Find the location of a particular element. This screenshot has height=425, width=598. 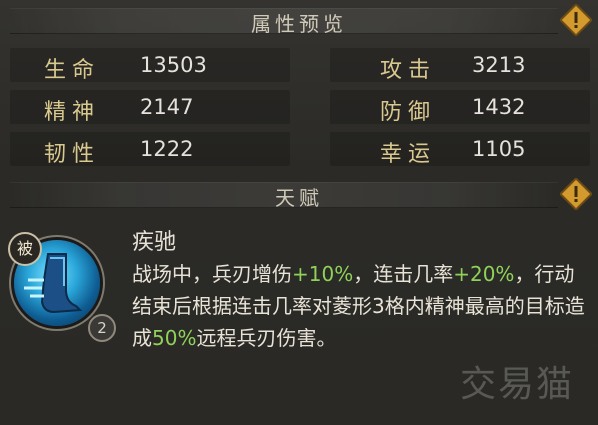

watermark: 交易猫 is located at coordinates (516, 384).